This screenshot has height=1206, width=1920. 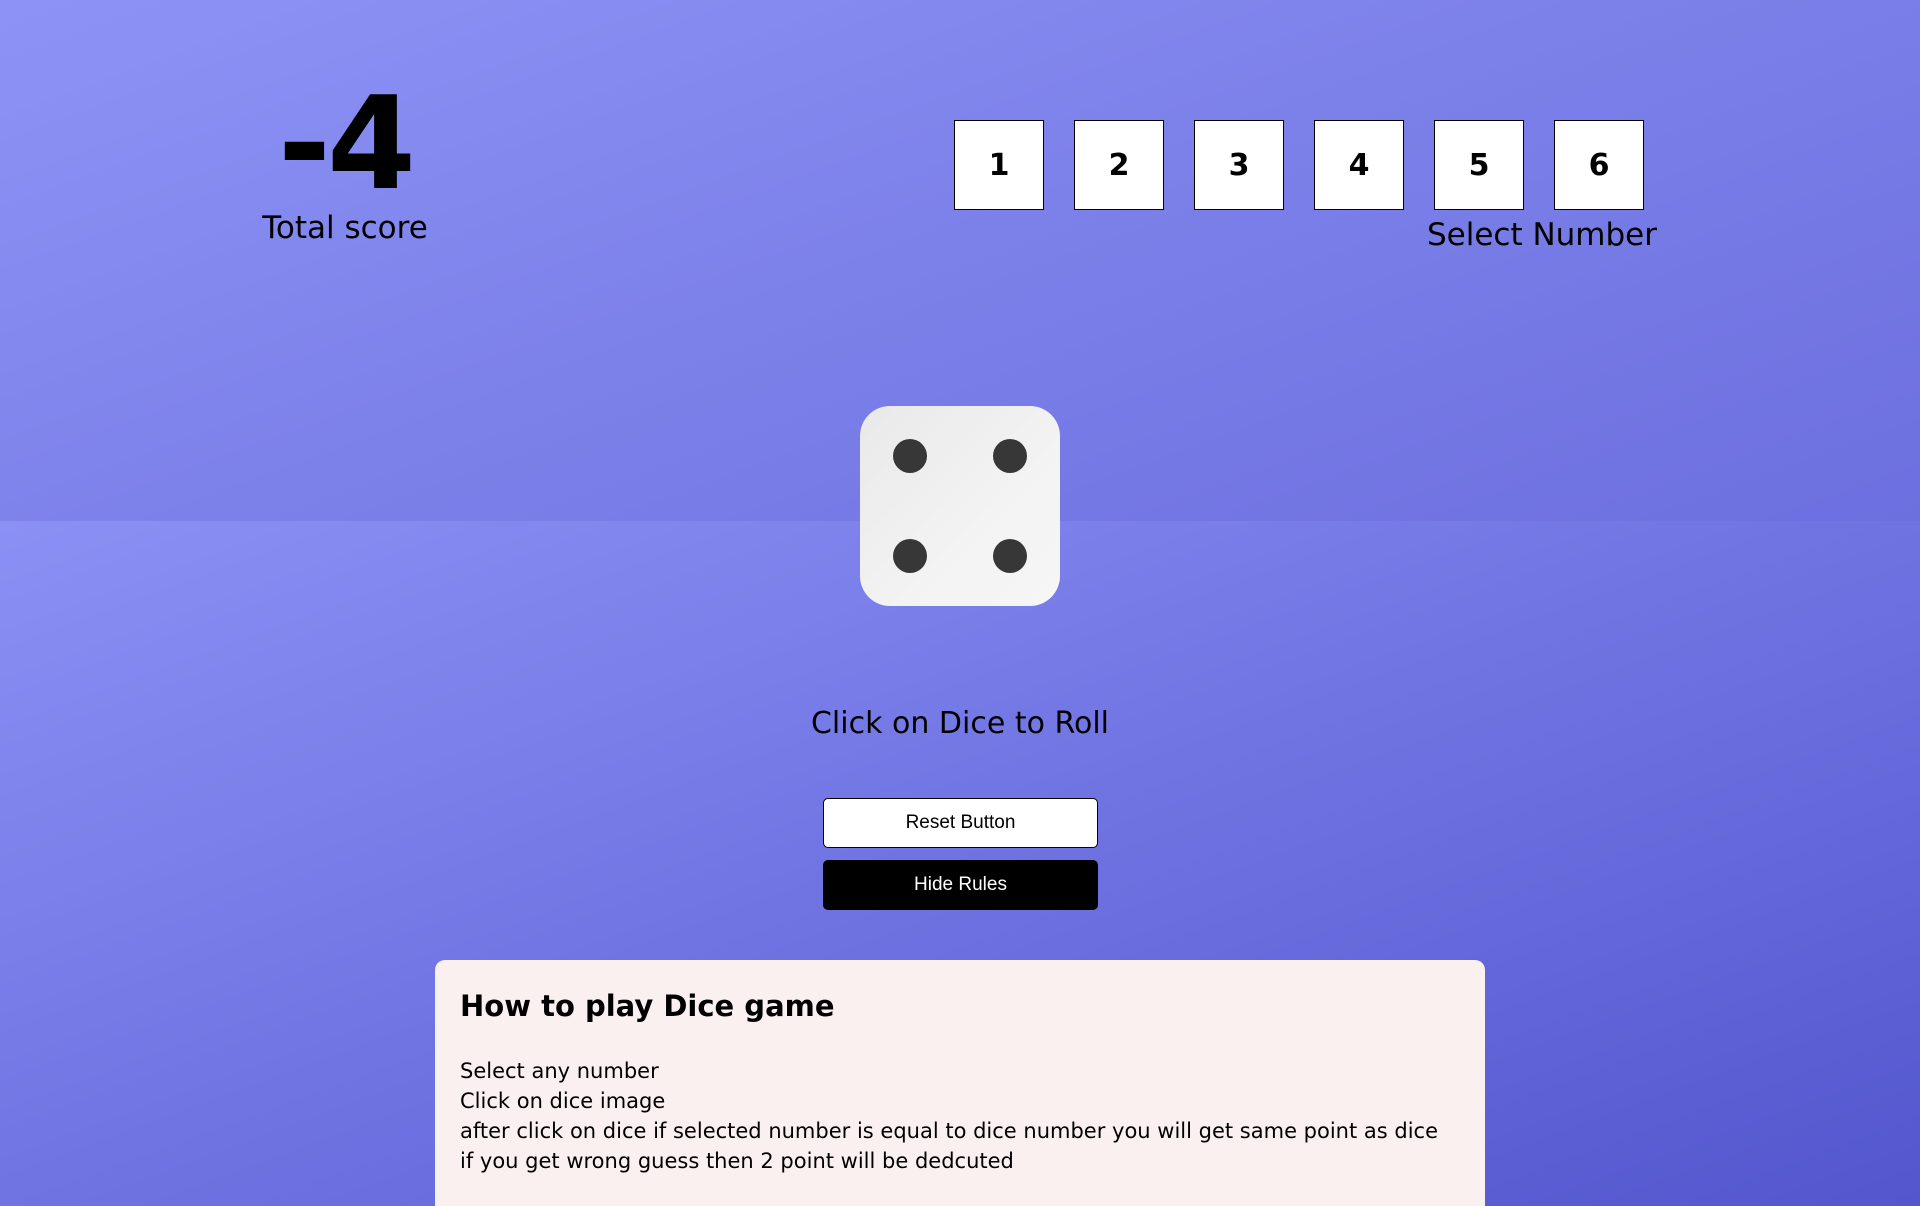 What do you see at coordinates (1239, 165) in the screenshot?
I see `number-button-3: 3` at bounding box center [1239, 165].